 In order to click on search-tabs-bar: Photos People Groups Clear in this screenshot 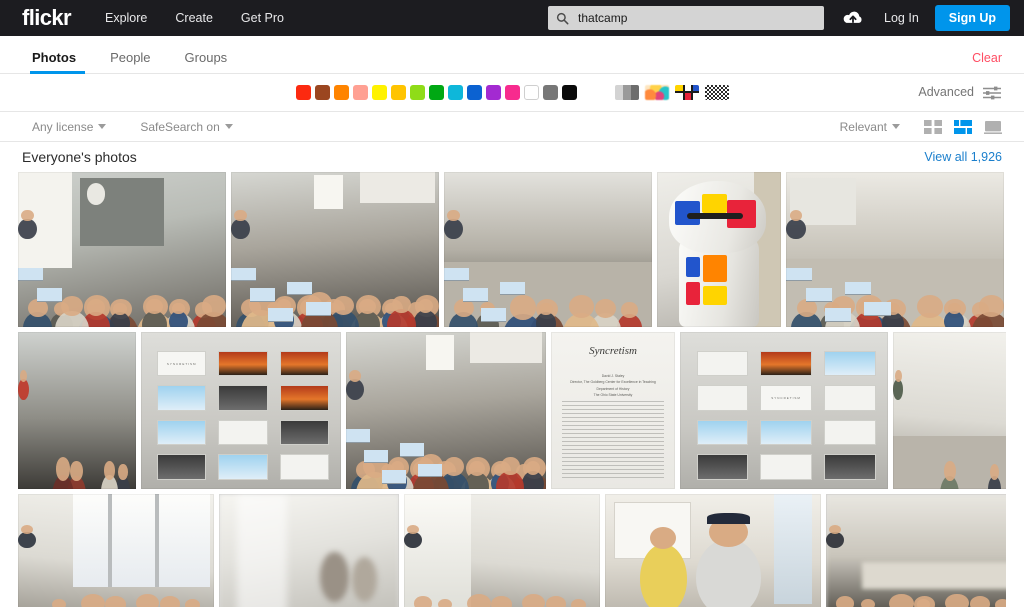, I will do `click(512, 55)`.